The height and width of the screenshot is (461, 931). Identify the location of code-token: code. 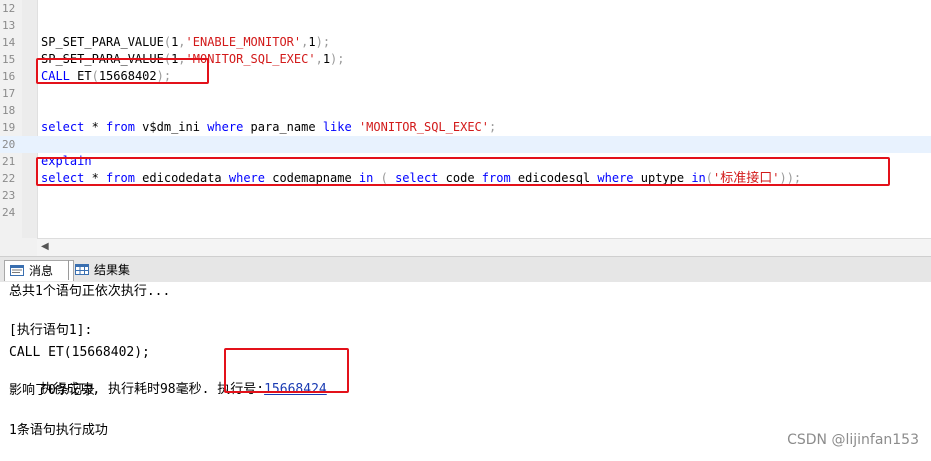
(460, 178).